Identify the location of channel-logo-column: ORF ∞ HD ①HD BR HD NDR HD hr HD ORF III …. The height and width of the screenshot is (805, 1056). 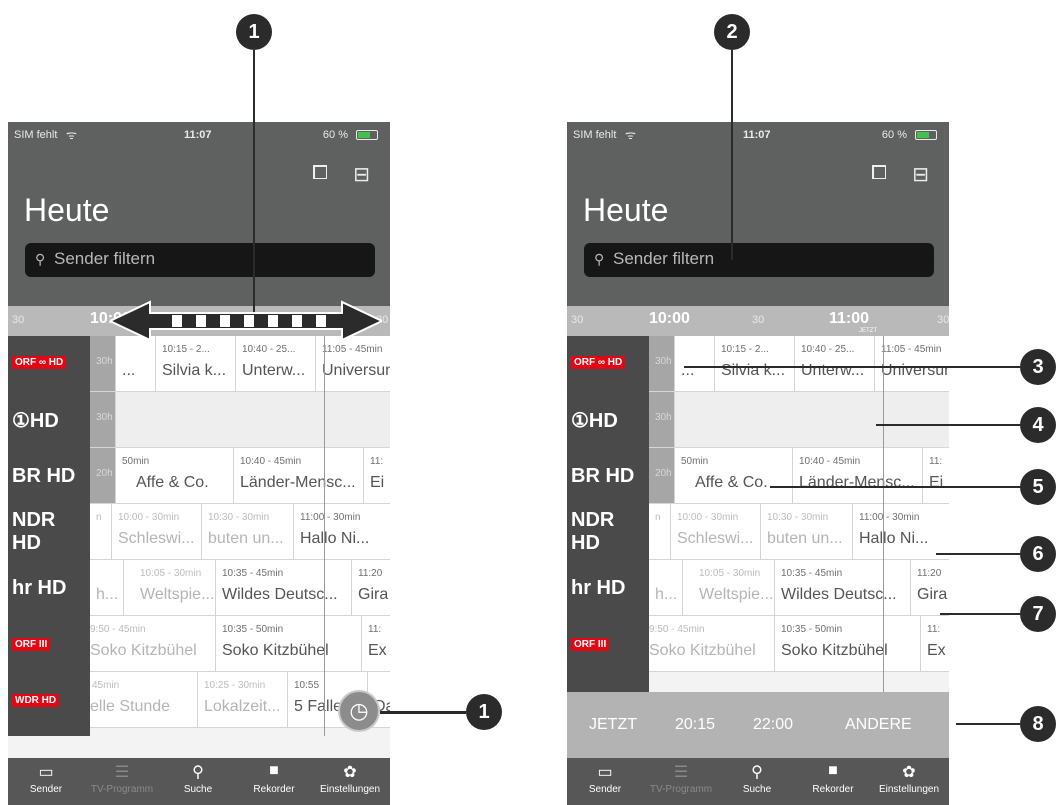
(49, 536).